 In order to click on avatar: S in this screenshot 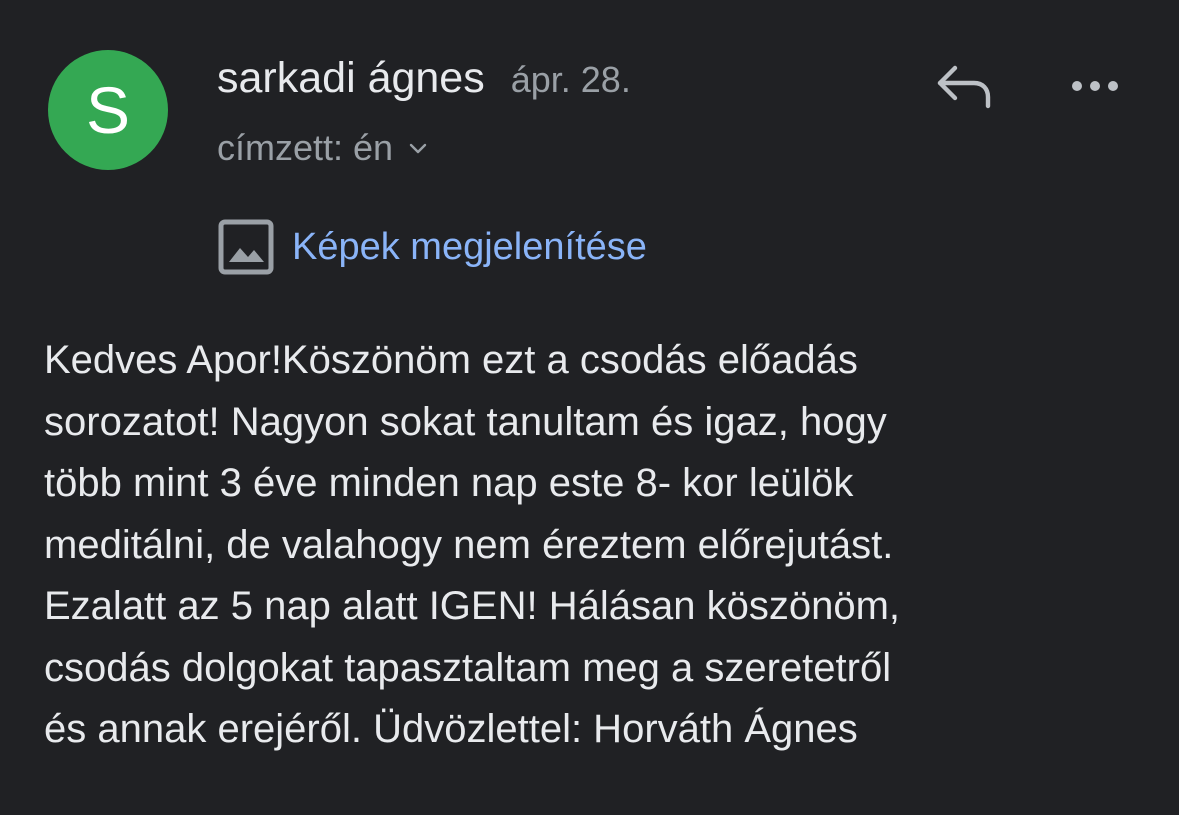, I will do `click(108, 110)`.